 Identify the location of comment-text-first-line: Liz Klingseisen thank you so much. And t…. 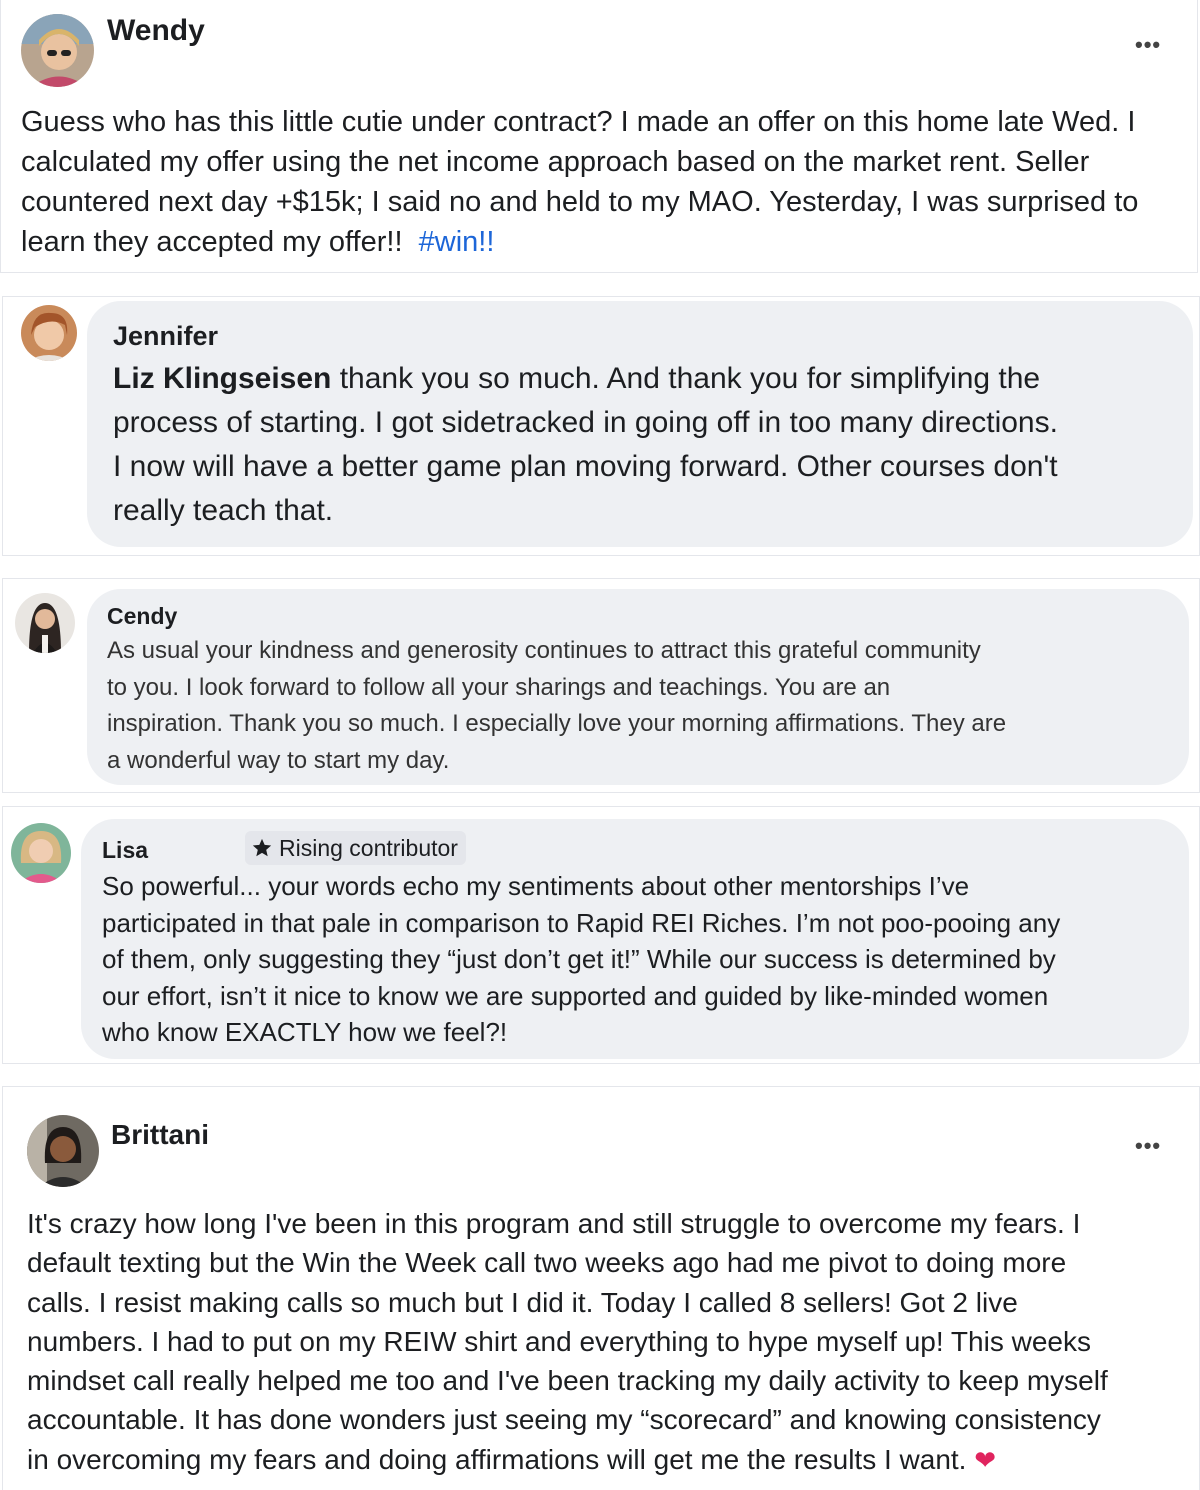
(648, 379).